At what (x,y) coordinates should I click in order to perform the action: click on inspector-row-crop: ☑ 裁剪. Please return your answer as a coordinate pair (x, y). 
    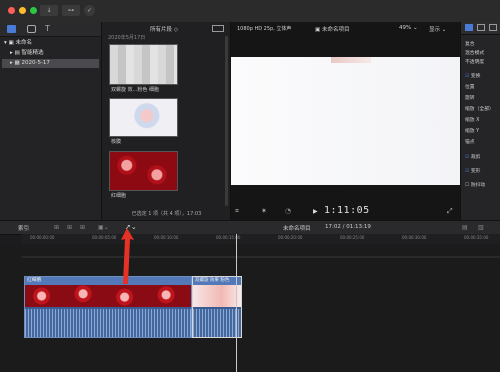
    Looking at the image, I should click on (480, 157).